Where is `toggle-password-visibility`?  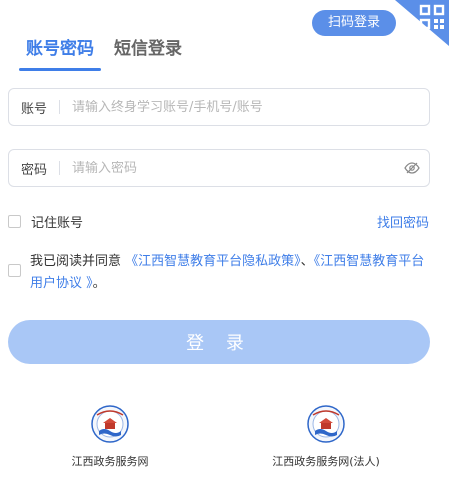 toggle-password-visibility is located at coordinates (412, 168).